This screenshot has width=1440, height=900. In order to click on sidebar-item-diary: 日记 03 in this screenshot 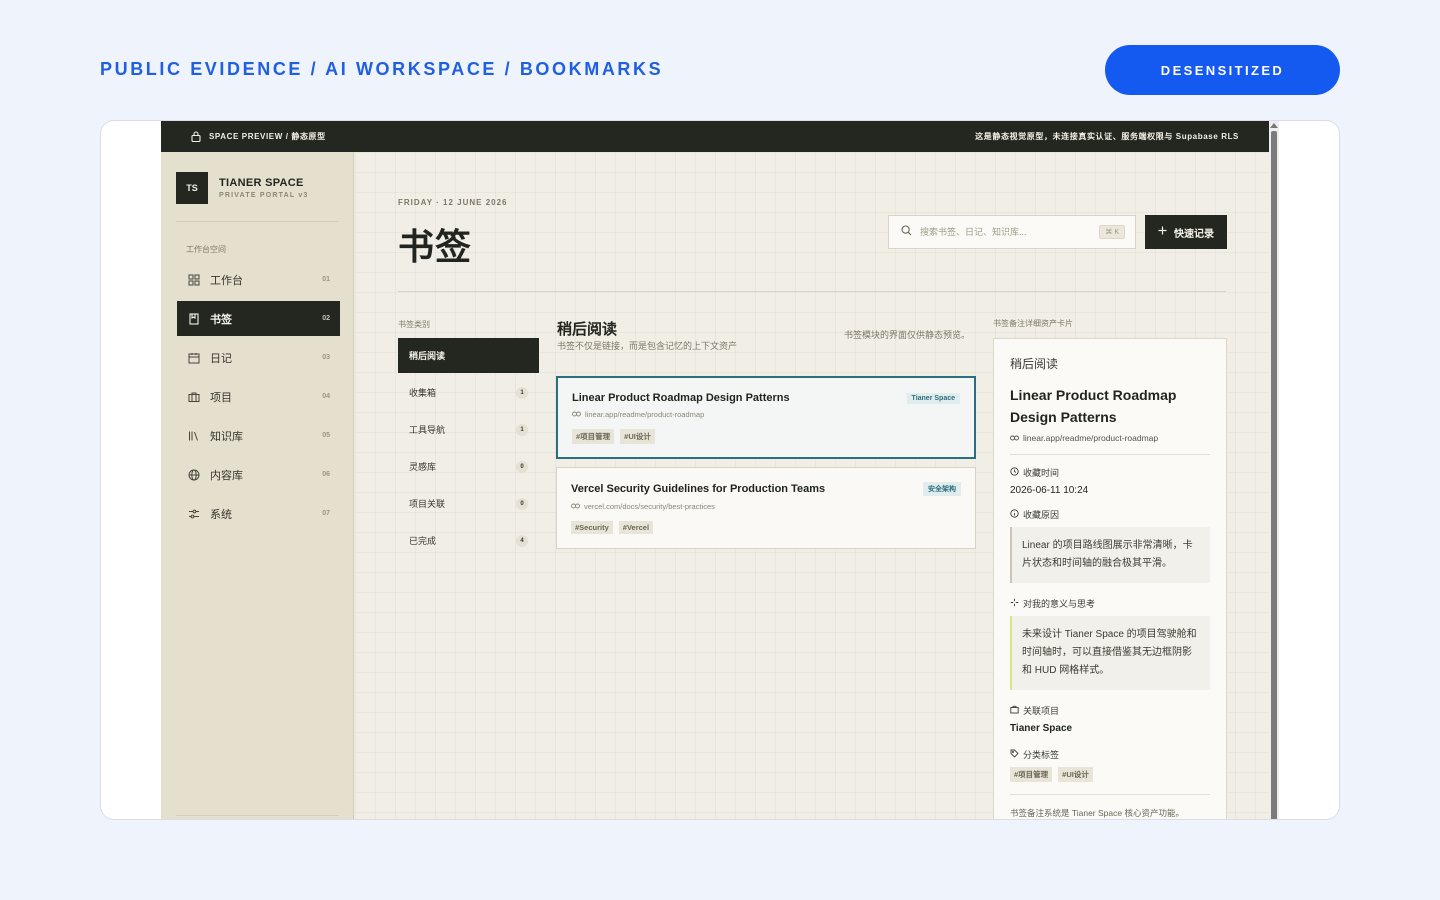, I will do `click(258, 357)`.